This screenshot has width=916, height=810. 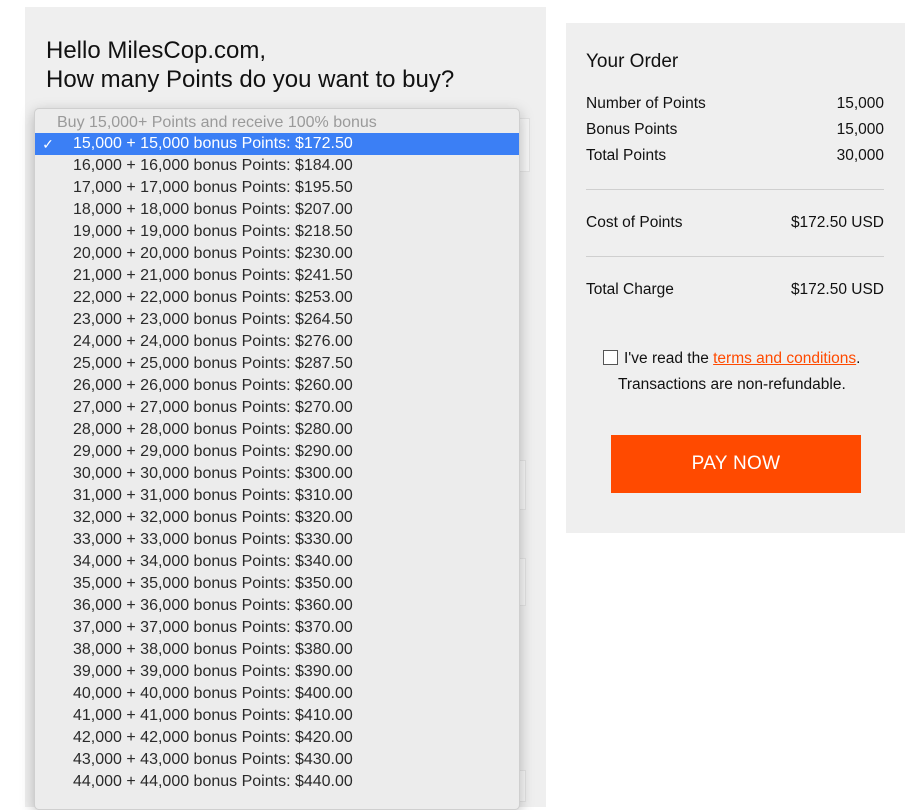 I want to click on dropdown-option: 17,000 + 17,000 bonus Points: $195.50, so click(x=277, y=188).